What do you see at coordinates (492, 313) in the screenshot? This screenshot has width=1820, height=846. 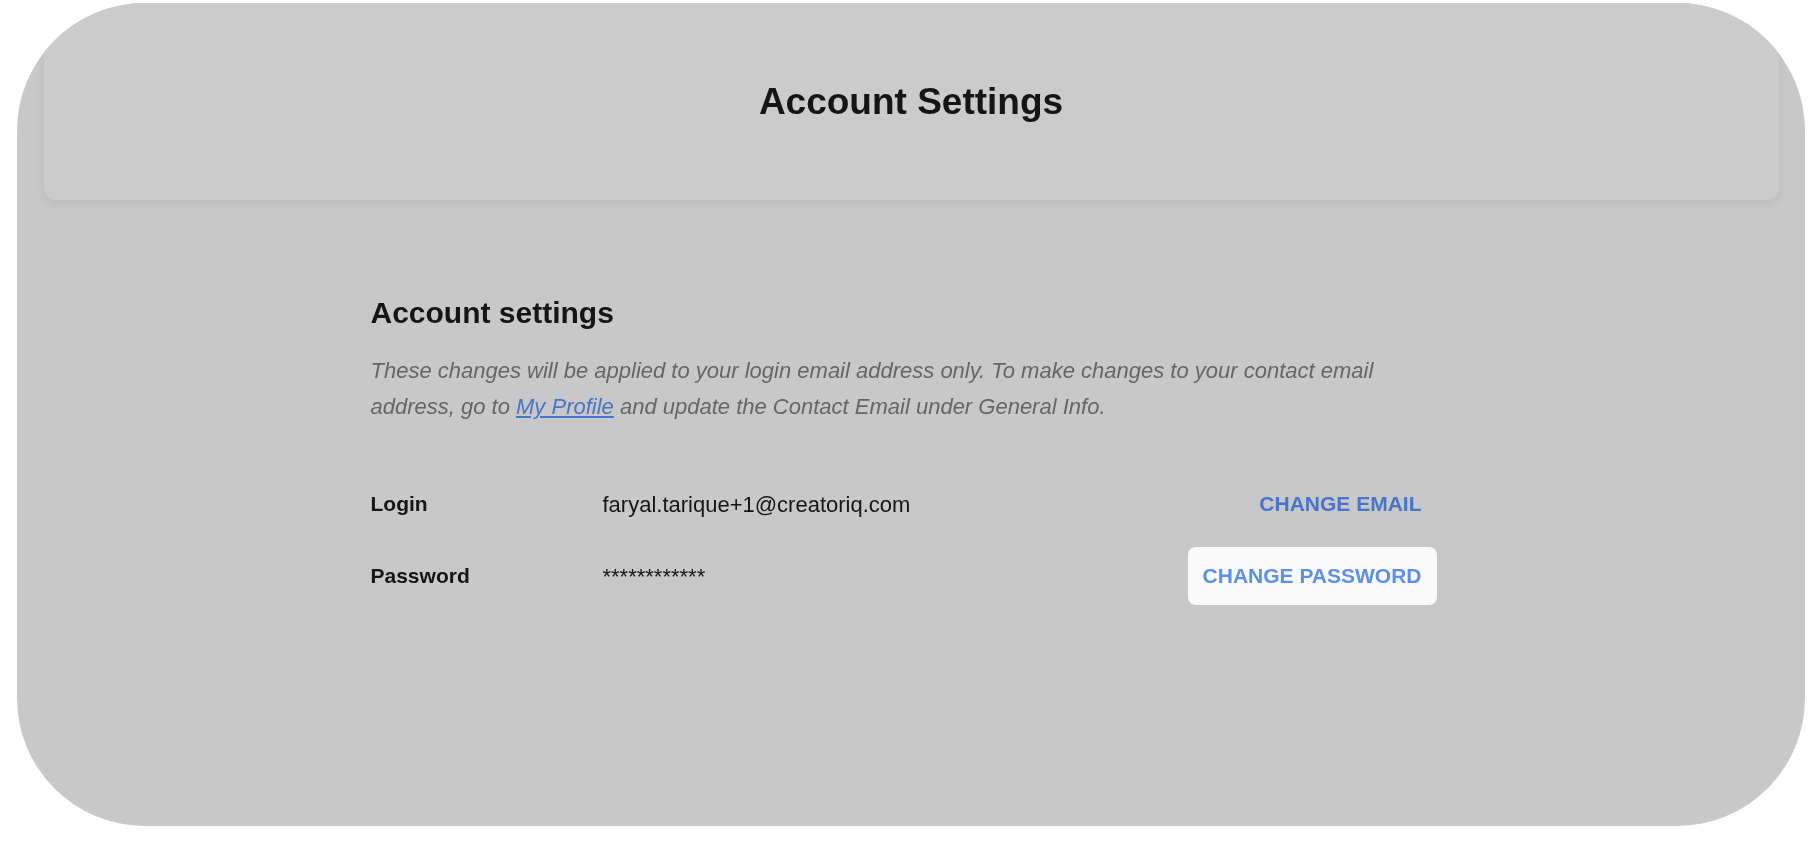 I see `section-heading: Account settings` at bounding box center [492, 313].